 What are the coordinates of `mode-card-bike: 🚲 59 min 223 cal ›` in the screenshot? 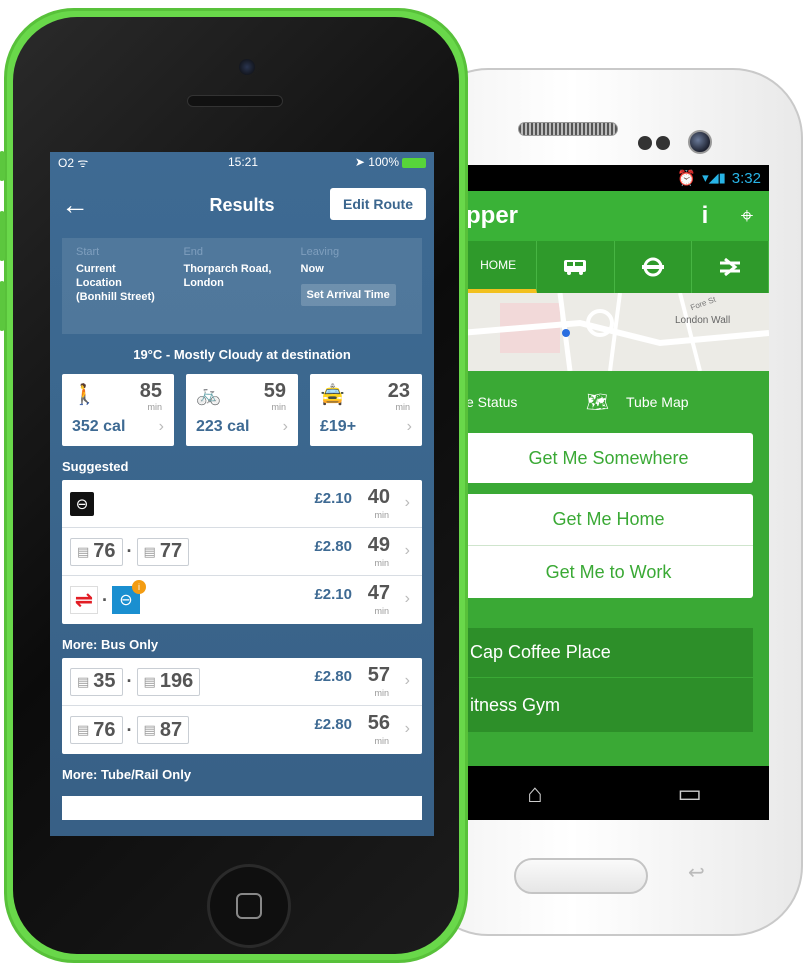 It's located at (242, 410).